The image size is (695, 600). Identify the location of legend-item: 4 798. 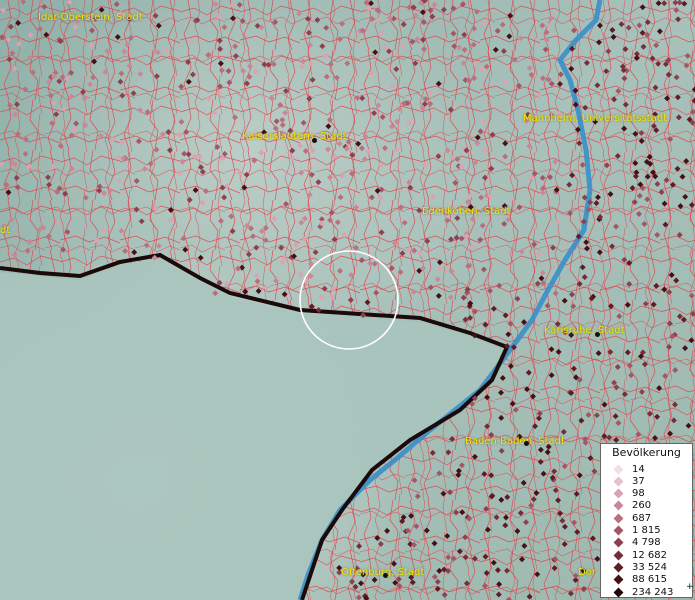
(631, 543).